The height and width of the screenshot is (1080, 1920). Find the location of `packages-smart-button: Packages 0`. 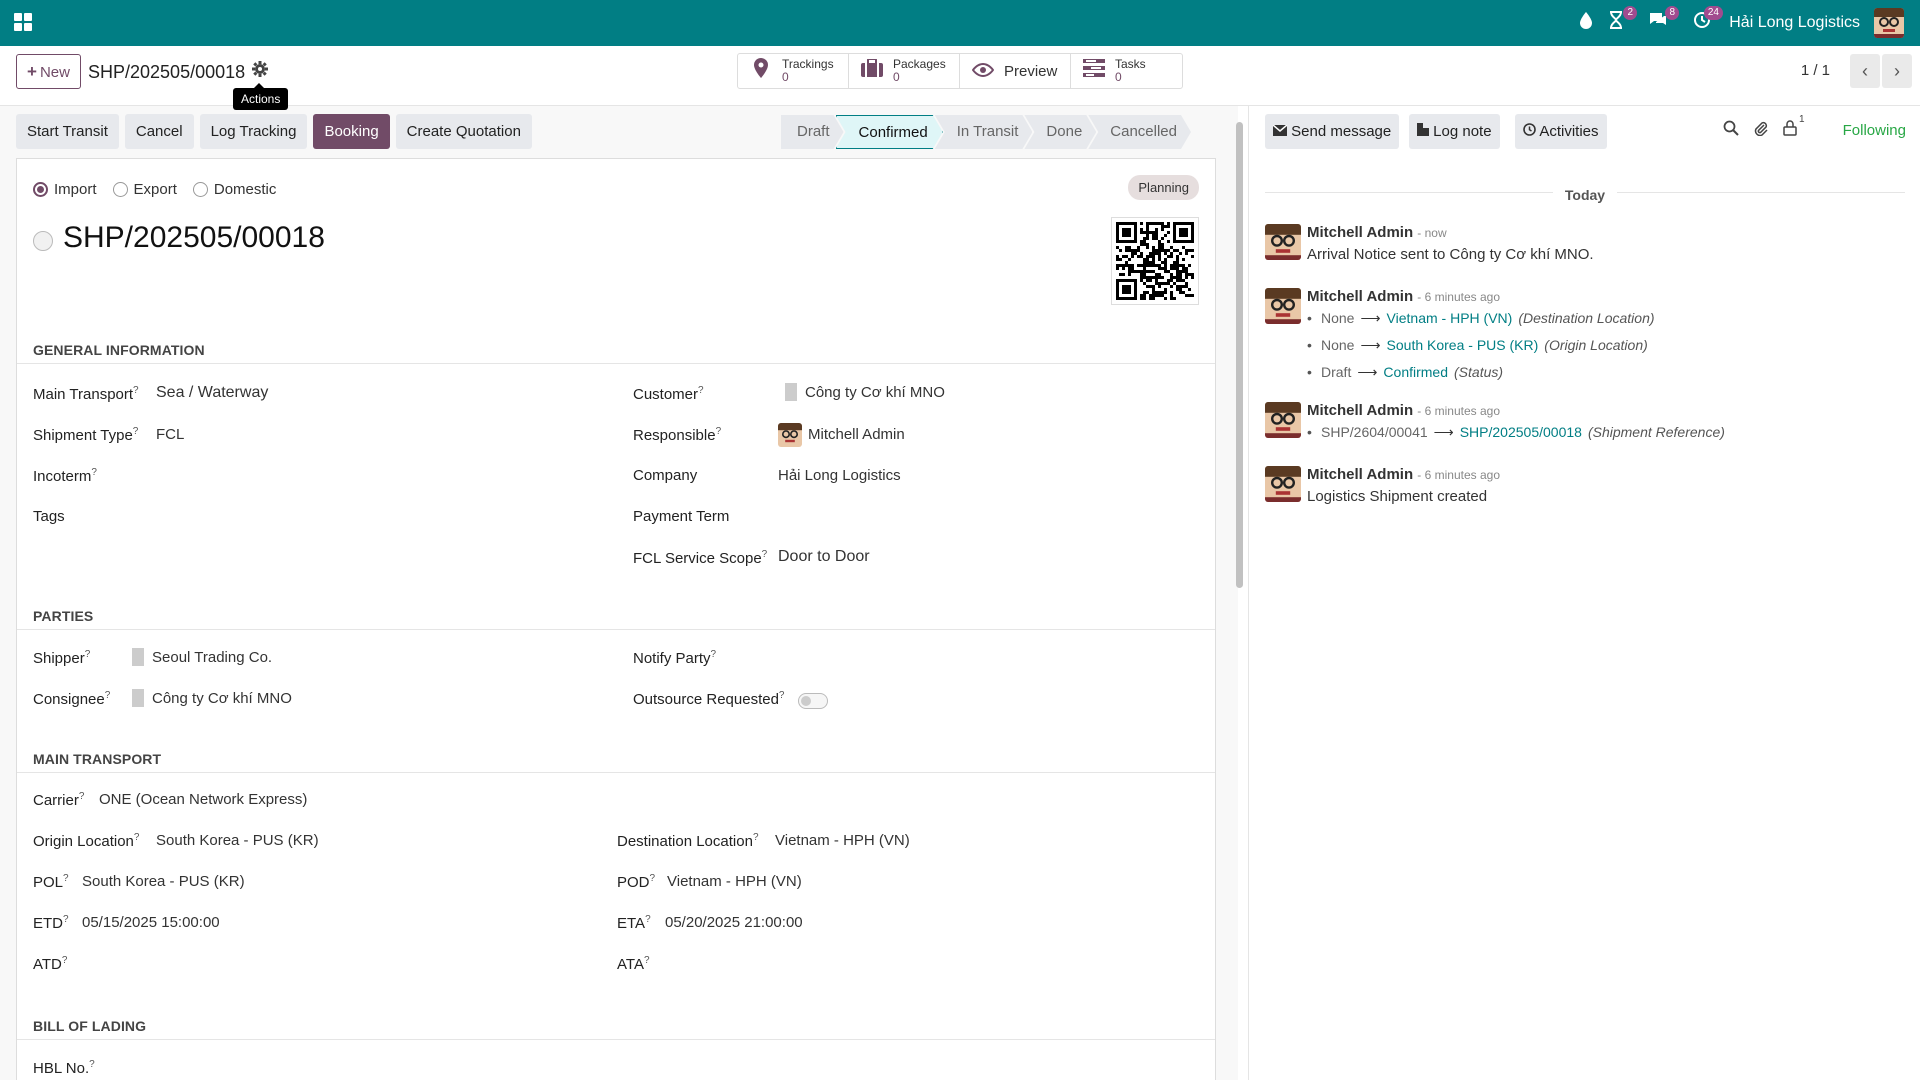

packages-smart-button: Packages 0 is located at coordinates (904, 71).